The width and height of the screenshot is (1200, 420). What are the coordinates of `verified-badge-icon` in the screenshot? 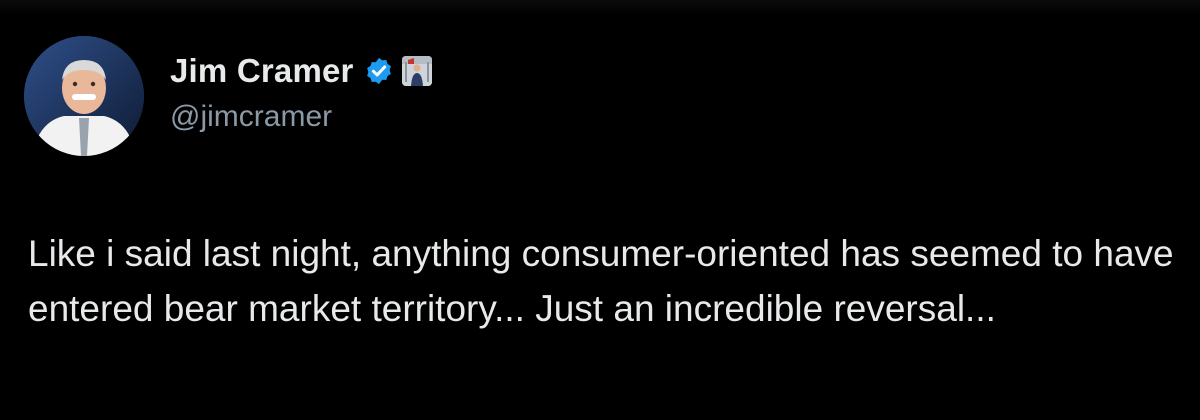 It's located at (379, 71).